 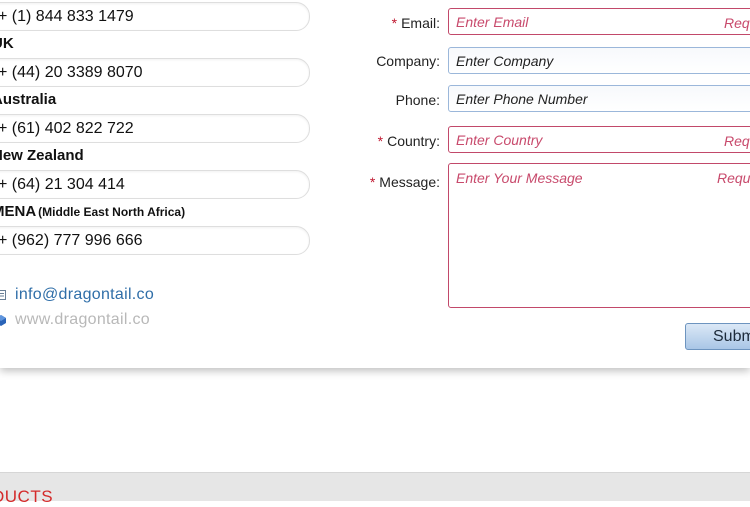 I want to click on company-placeholder: Enter Company, so click(x=505, y=61).